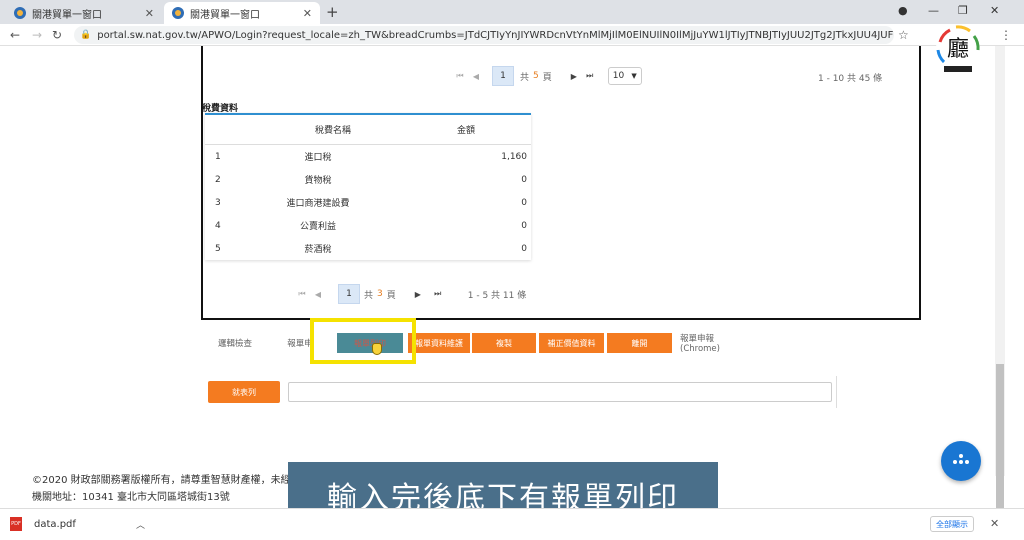 Image resolution: width=1024 pixels, height=540 pixels. What do you see at coordinates (536, 76) in the screenshot?
I see `total-pages: 5` at bounding box center [536, 76].